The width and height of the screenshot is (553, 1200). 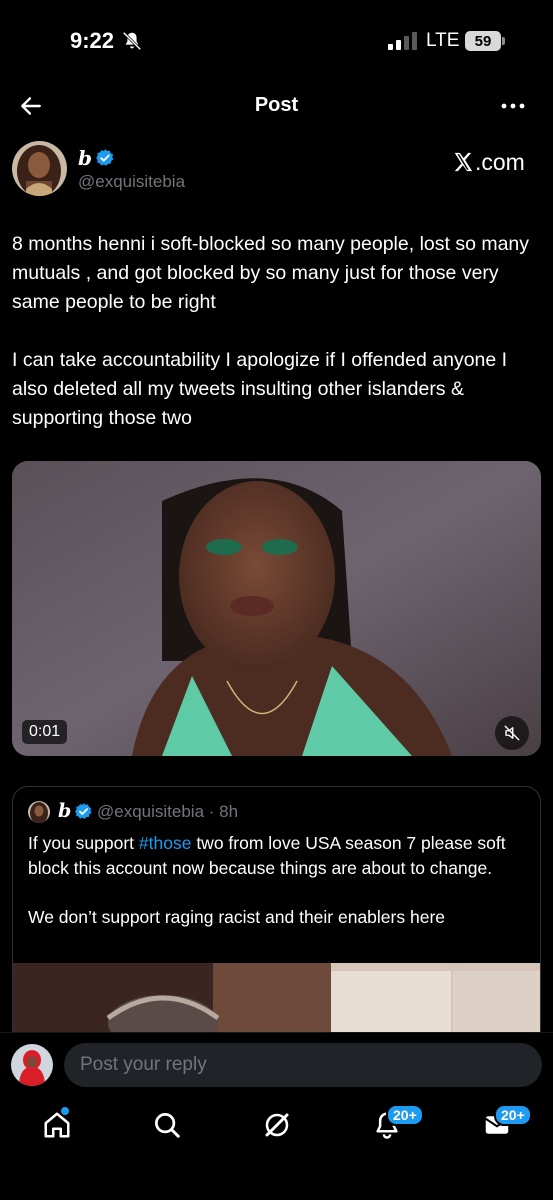 What do you see at coordinates (513, 106) in the screenshot?
I see `more-options-icon` at bounding box center [513, 106].